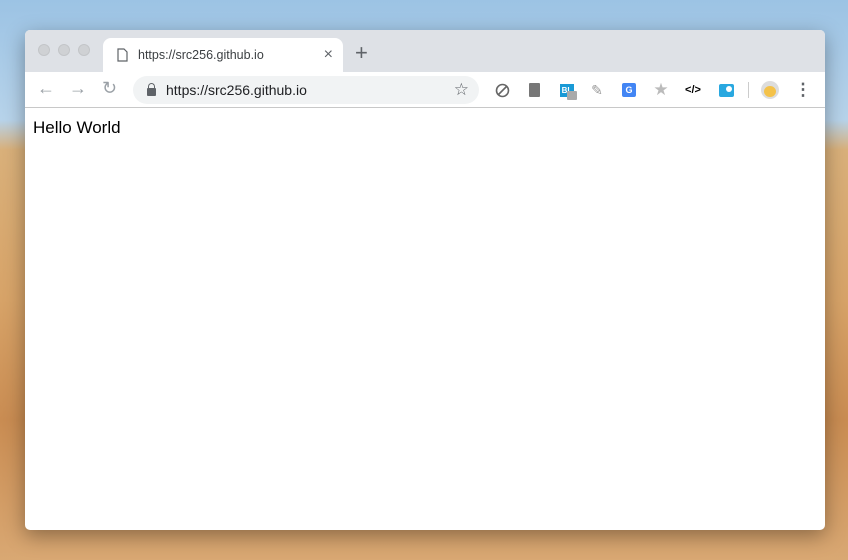 This screenshot has width=848, height=560. Describe the element at coordinates (661, 89) in the screenshot. I see `star-extension-icon: ★` at that location.